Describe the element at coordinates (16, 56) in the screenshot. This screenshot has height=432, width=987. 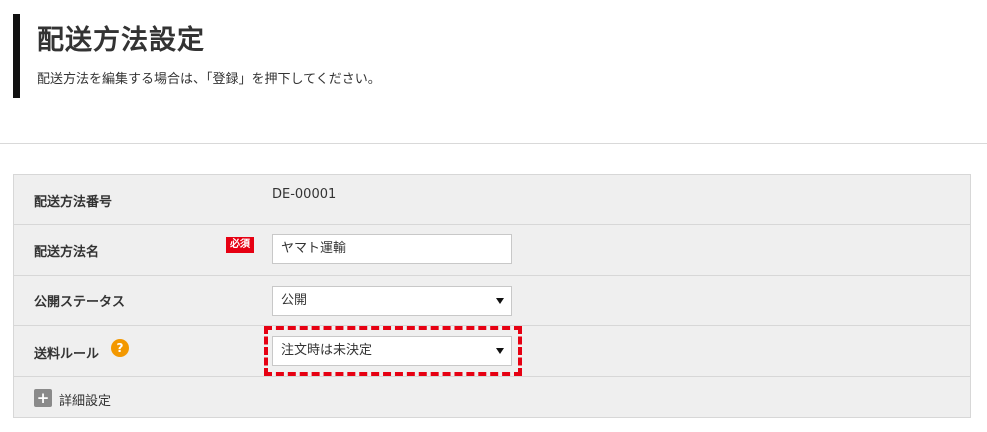
I see `title-accent-bar` at that location.